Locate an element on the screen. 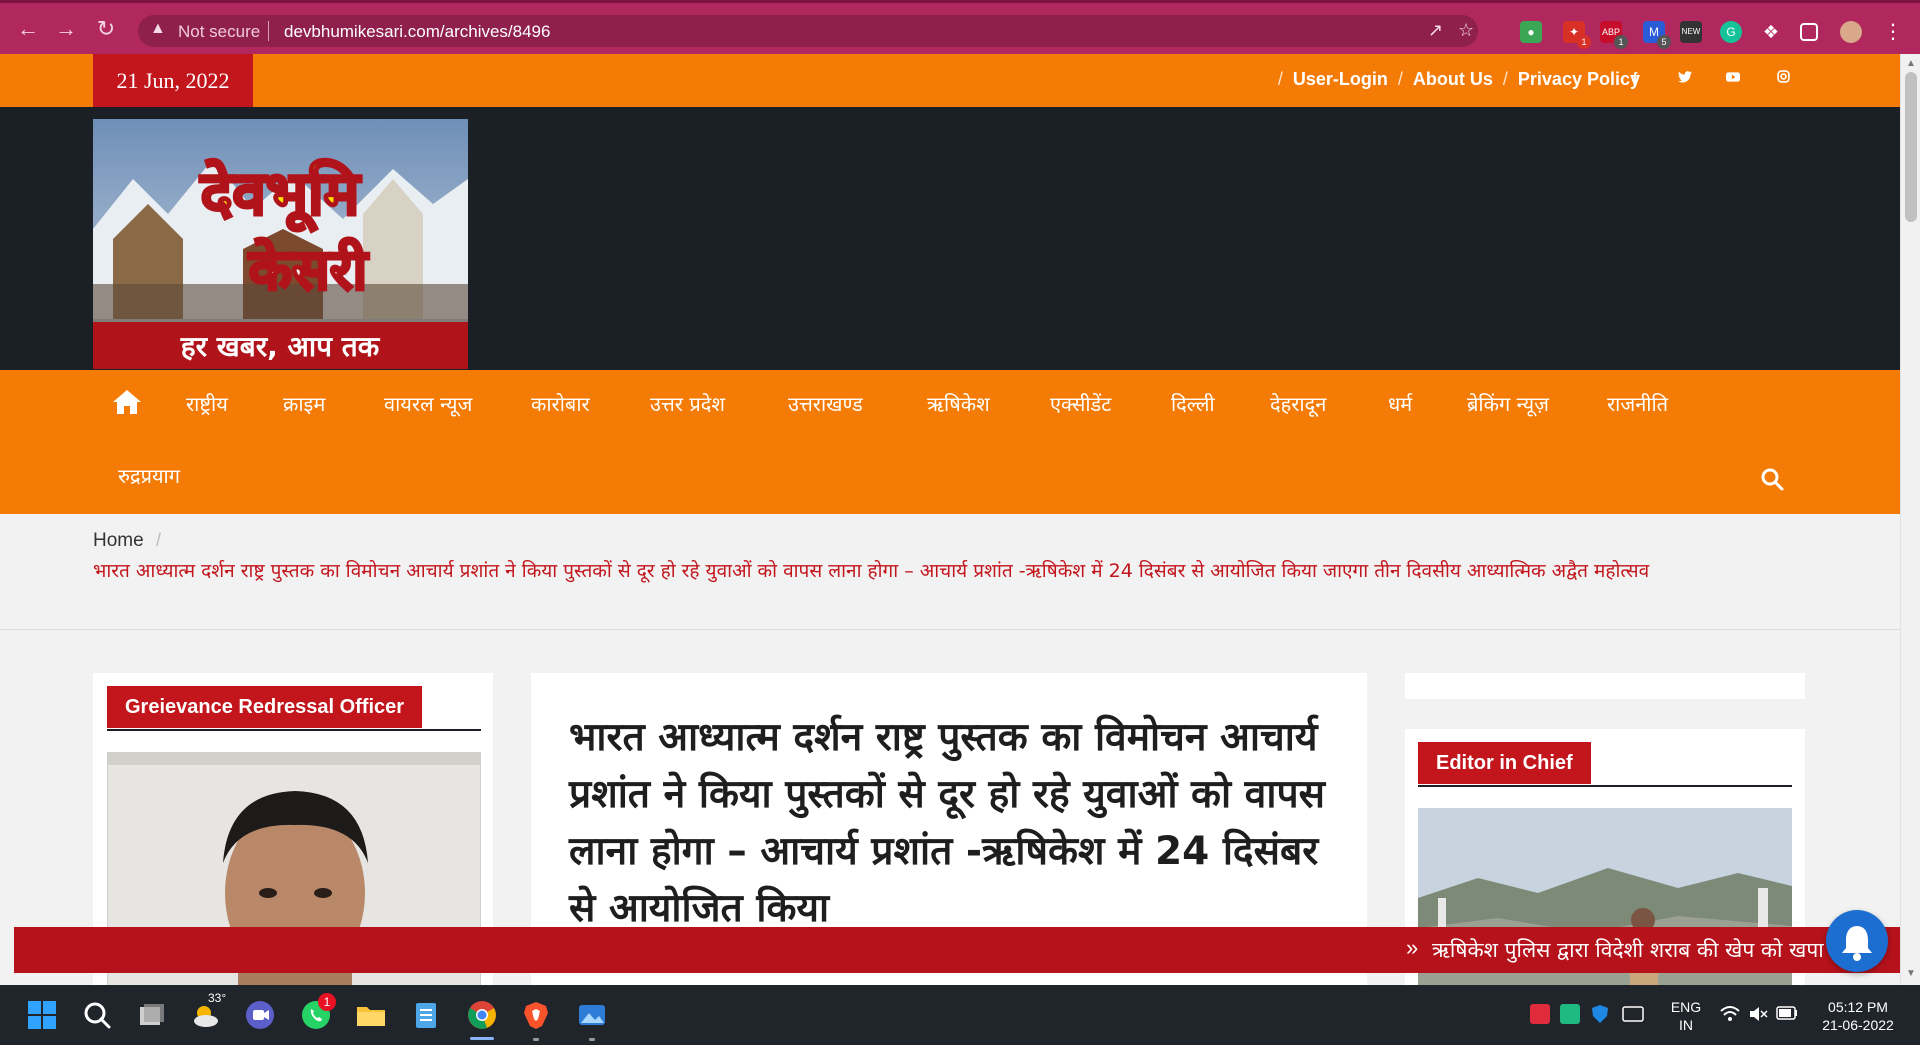 The width and height of the screenshot is (1920, 1045). profile-avatar is located at coordinates (1851, 32).